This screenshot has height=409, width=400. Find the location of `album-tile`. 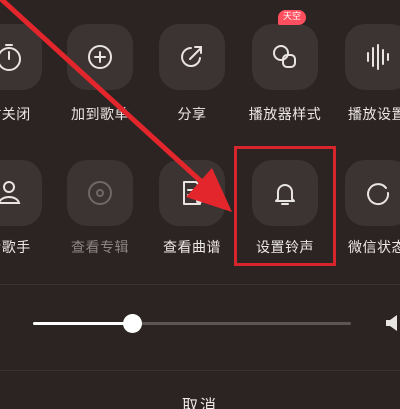

album-tile is located at coordinates (100, 193).